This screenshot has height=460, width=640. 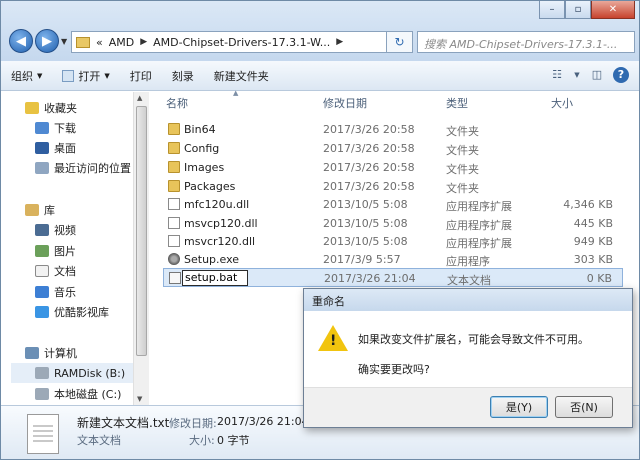 I want to click on organize-button: 组织 ▼, so click(x=26, y=76).